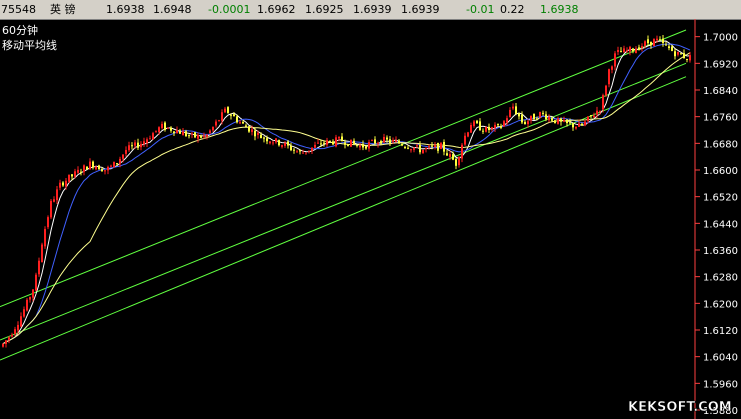 This screenshot has height=419, width=741. Describe the element at coordinates (720, 144) in the screenshot. I see `y-tick-label: 1.6680` at that location.